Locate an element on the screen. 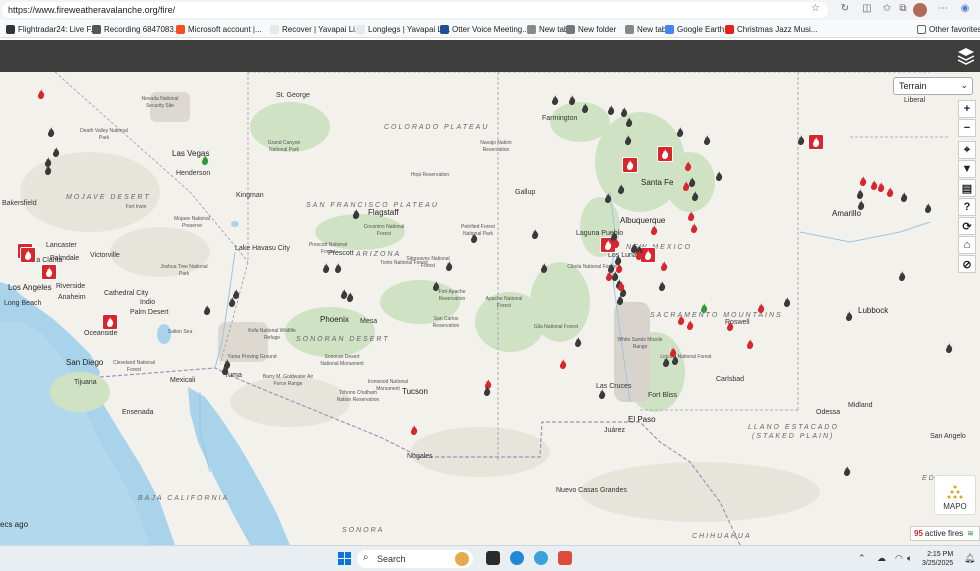 The image size is (980, 571). favorite-star-icon: ☆ is located at coordinates (815, 8).